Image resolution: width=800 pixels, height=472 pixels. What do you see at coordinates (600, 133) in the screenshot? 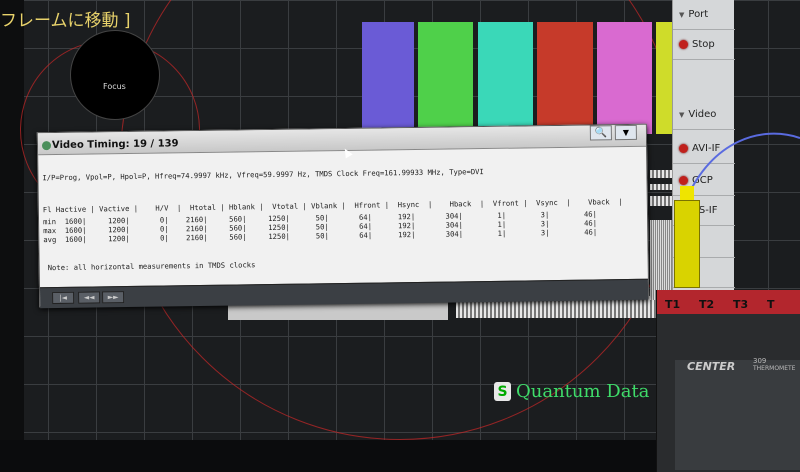
I see `magnifier-icon: 🔍` at bounding box center [600, 133].